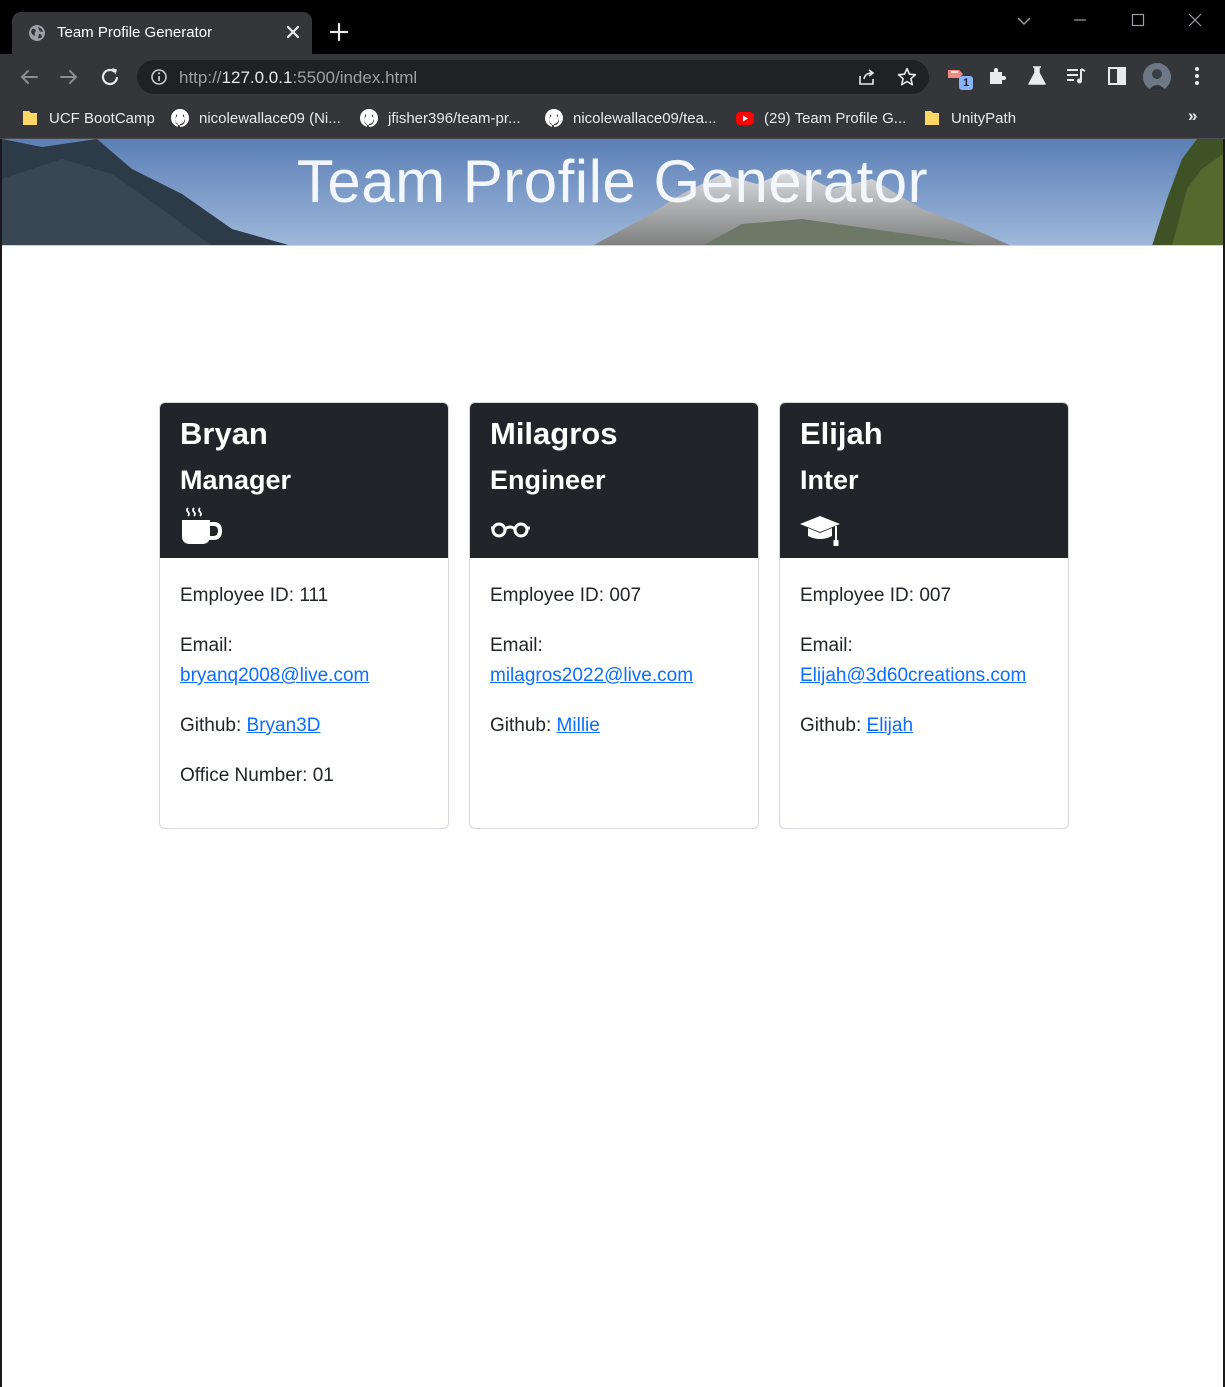 The width and height of the screenshot is (1225, 1387). Describe the element at coordinates (1117, 76) in the screenshot. I see `side-panel-icon` at that location.